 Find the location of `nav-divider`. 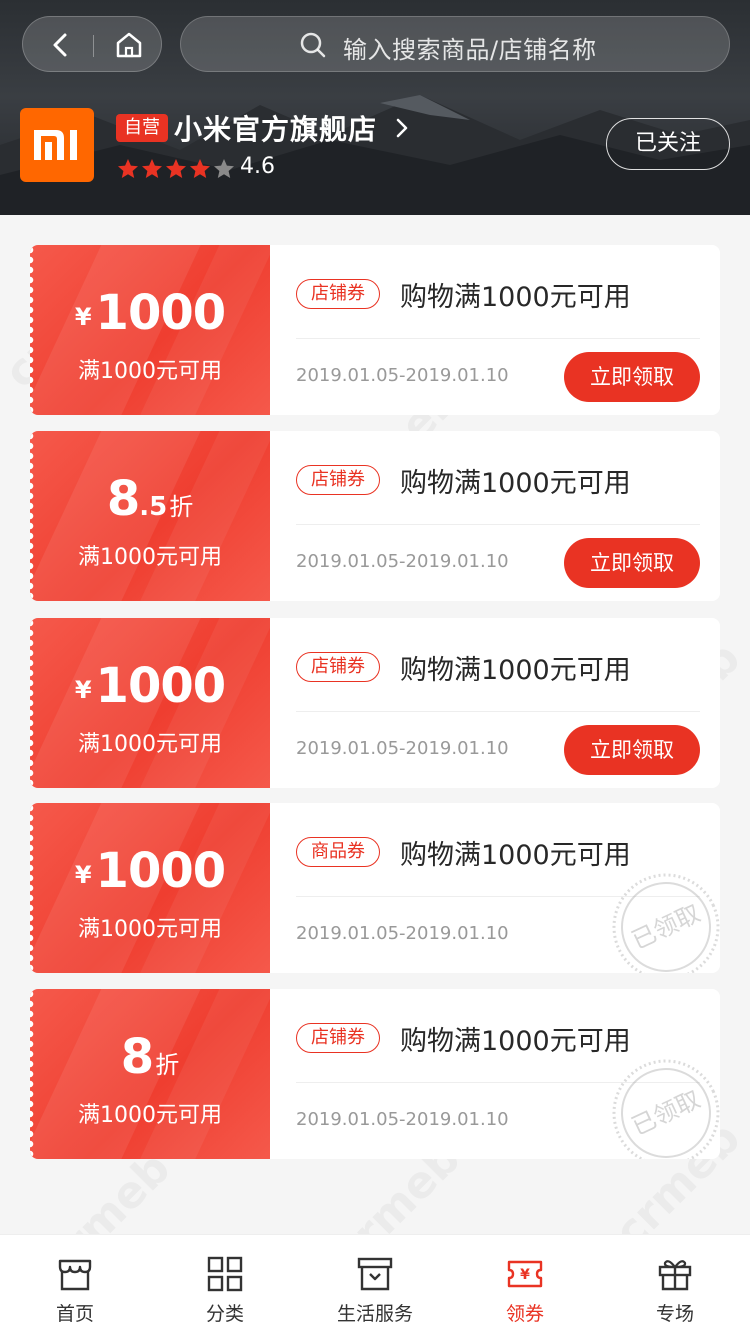

nav-divider is located at coordinates (93, 46).